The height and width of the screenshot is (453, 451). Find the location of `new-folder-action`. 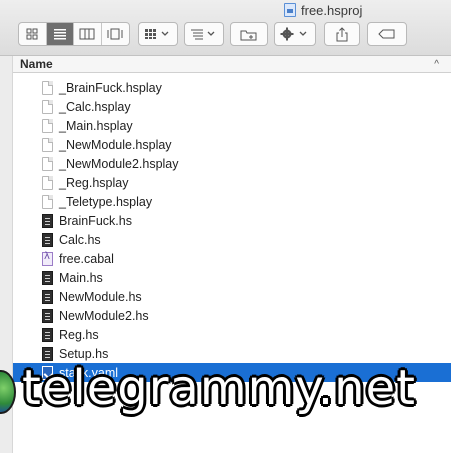

new-folder-action is located at coordinates (249, 34).